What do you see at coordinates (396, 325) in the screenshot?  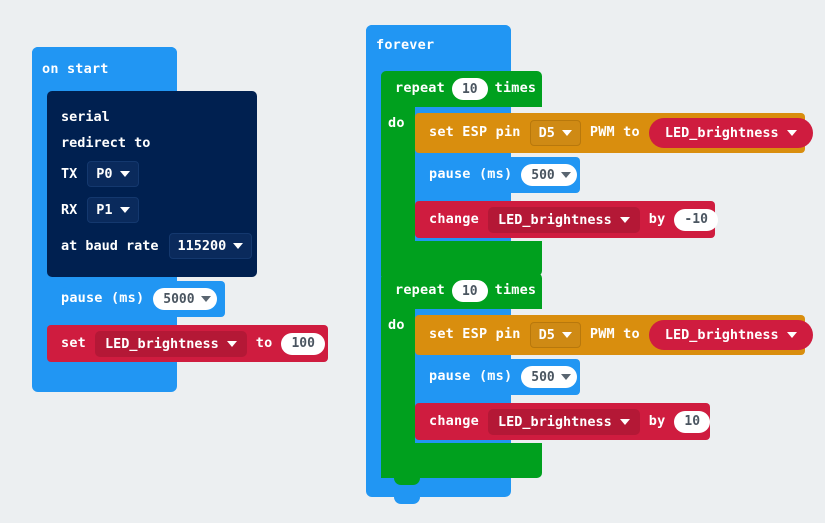 I see `repeat-loop-2-do-label: do` at bounding box center [396, 325].